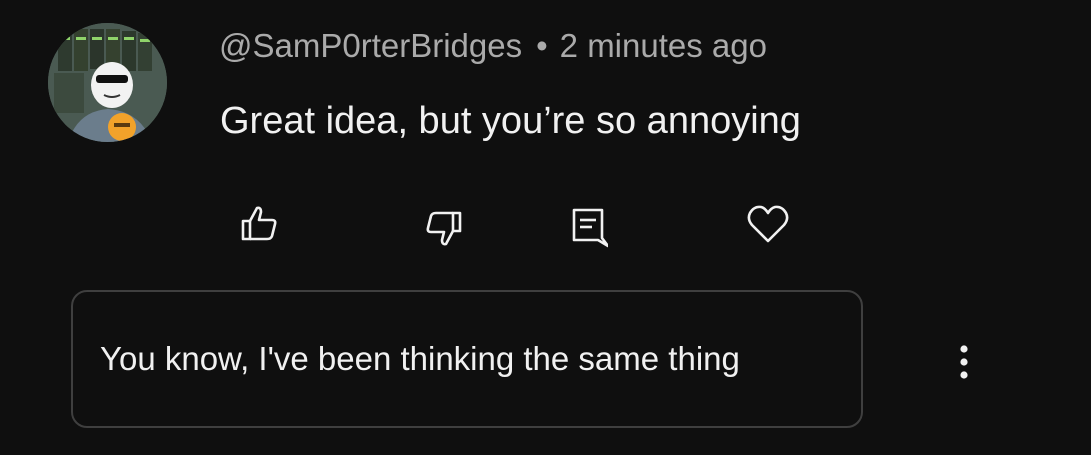 Image resolution: width=1091 pixels, height=455 pixels. I want to click on like-button, so click(259, 224).